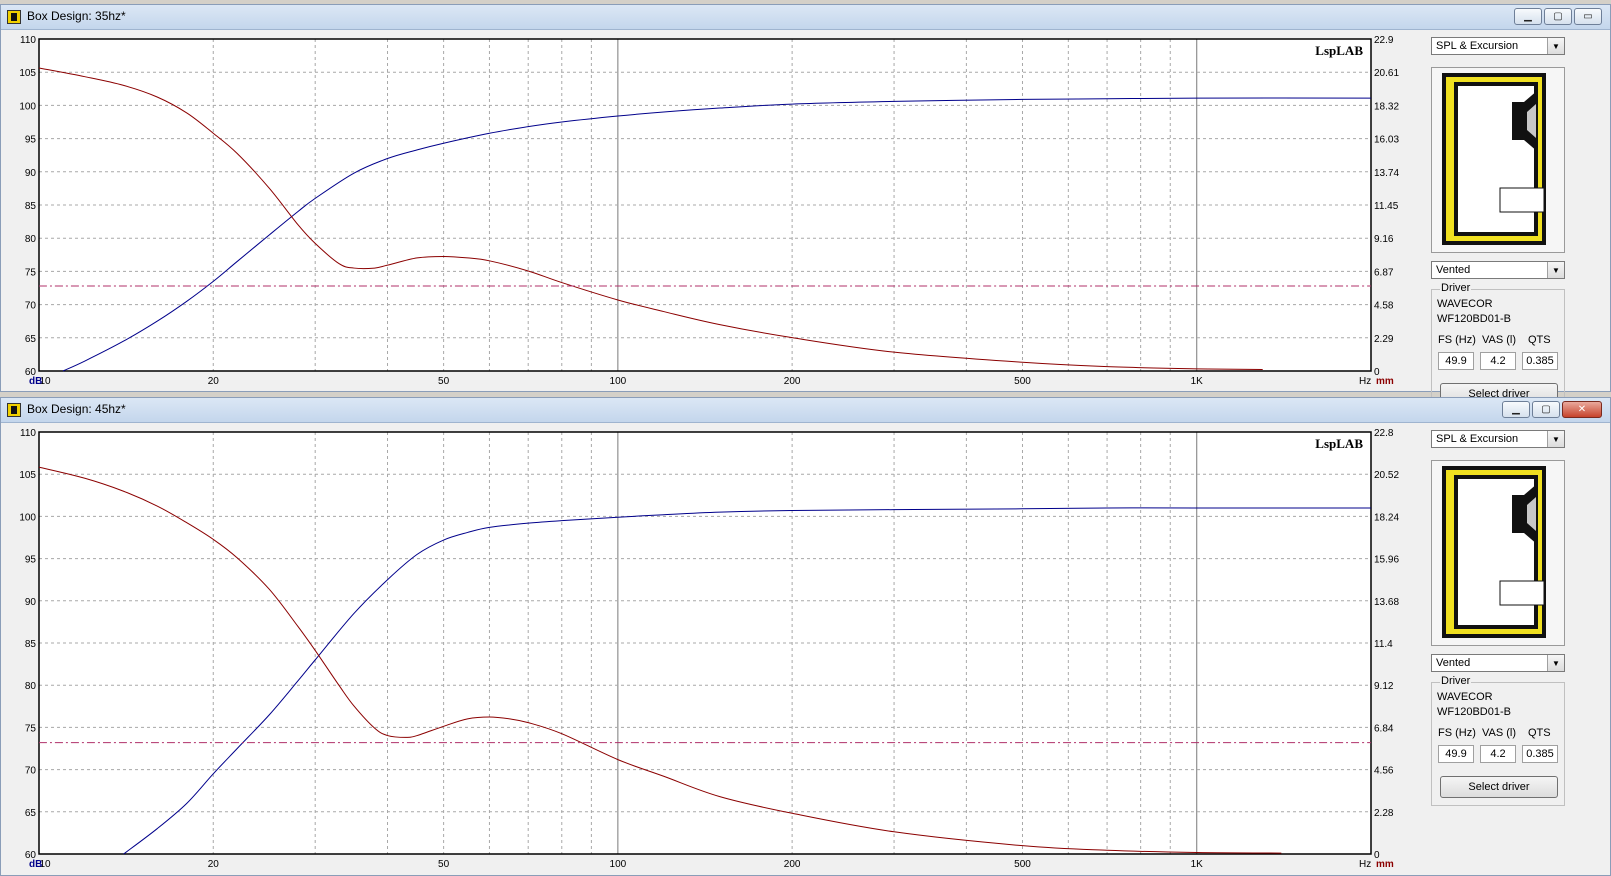 The image size is (1611, 876). Describe the element at coordinates (76, 409) in the screenshot. I see `window-title: Box Design: 45hz*` at that location.